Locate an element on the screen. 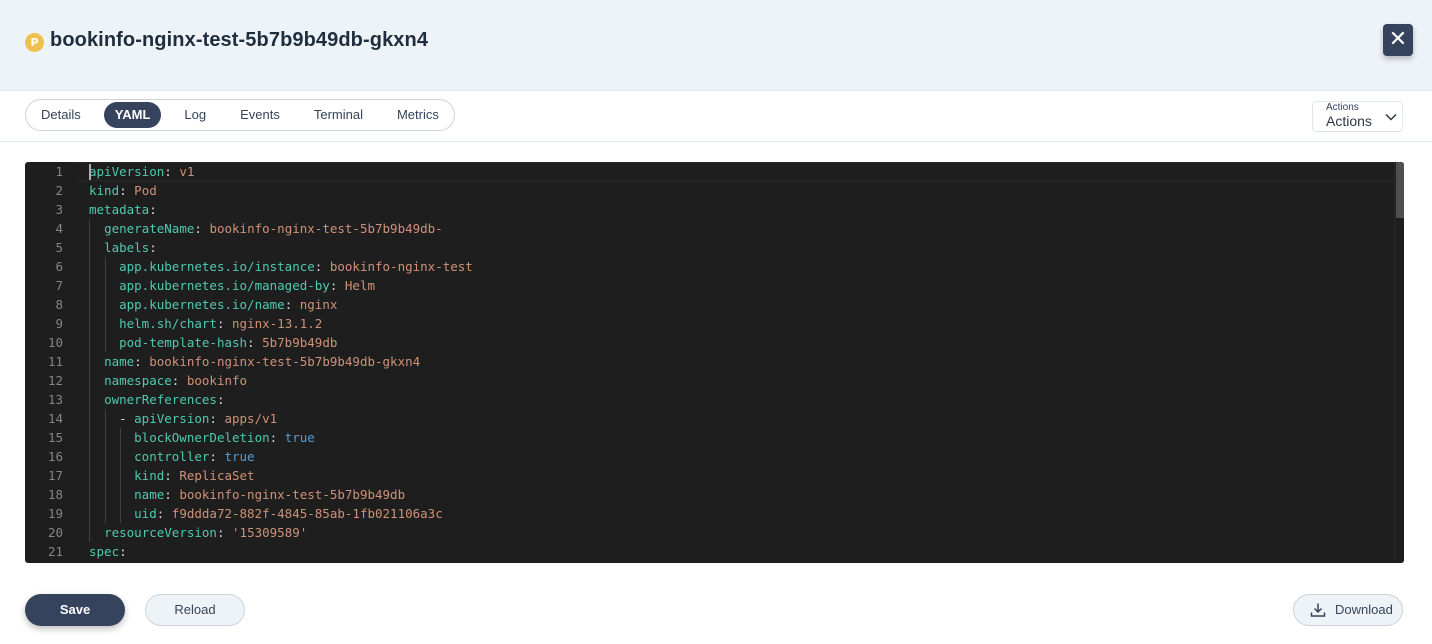  code-token: spec is located at coordinates (104, 551).